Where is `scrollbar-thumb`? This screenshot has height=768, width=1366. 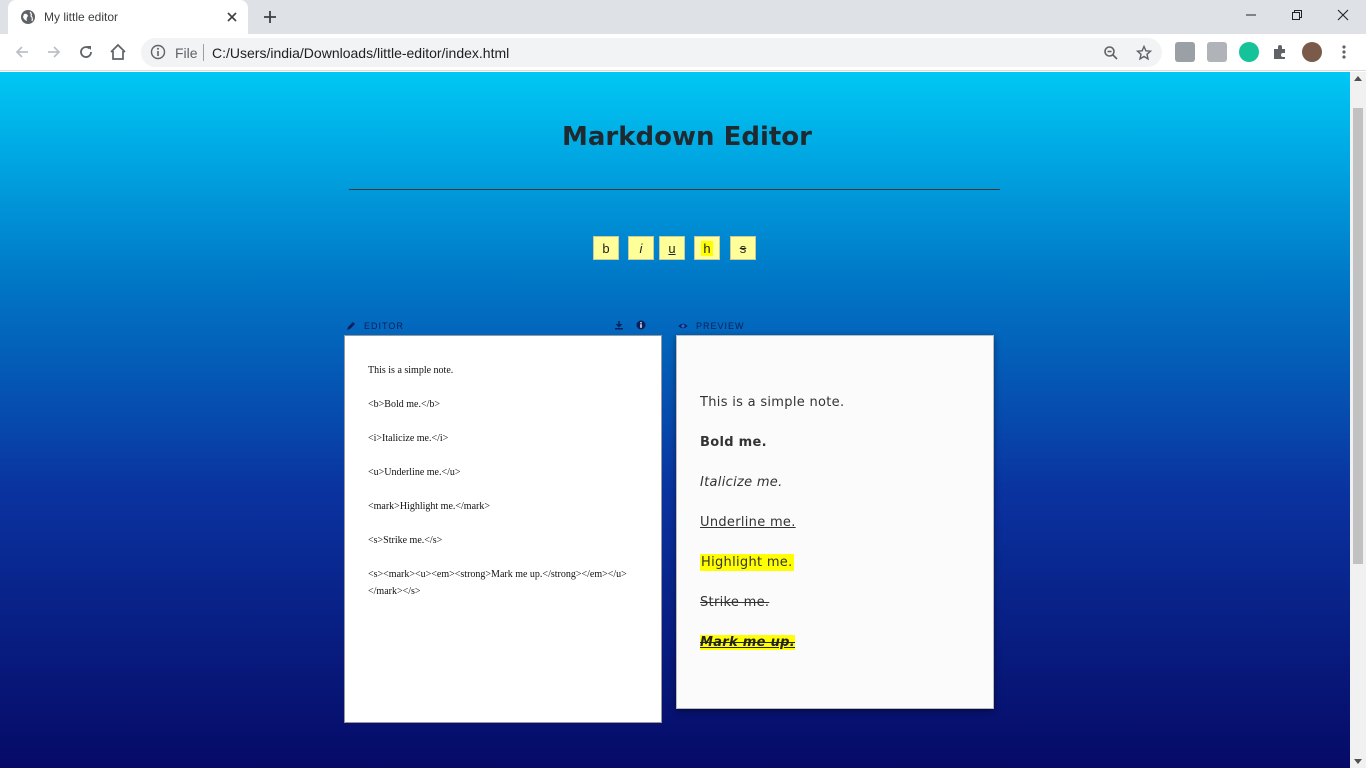 scrollbar-thumb is located at coordinates (1358, 336).